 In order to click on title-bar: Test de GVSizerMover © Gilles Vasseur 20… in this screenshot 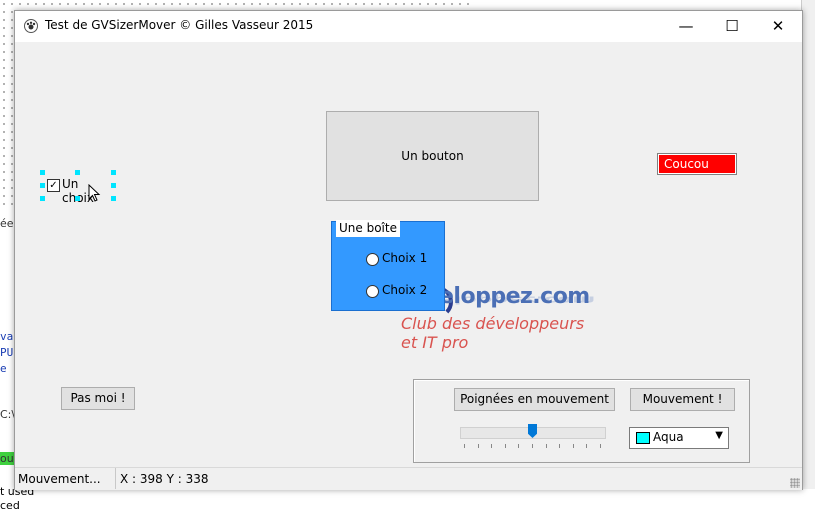, I will do `click(408, 26)`.